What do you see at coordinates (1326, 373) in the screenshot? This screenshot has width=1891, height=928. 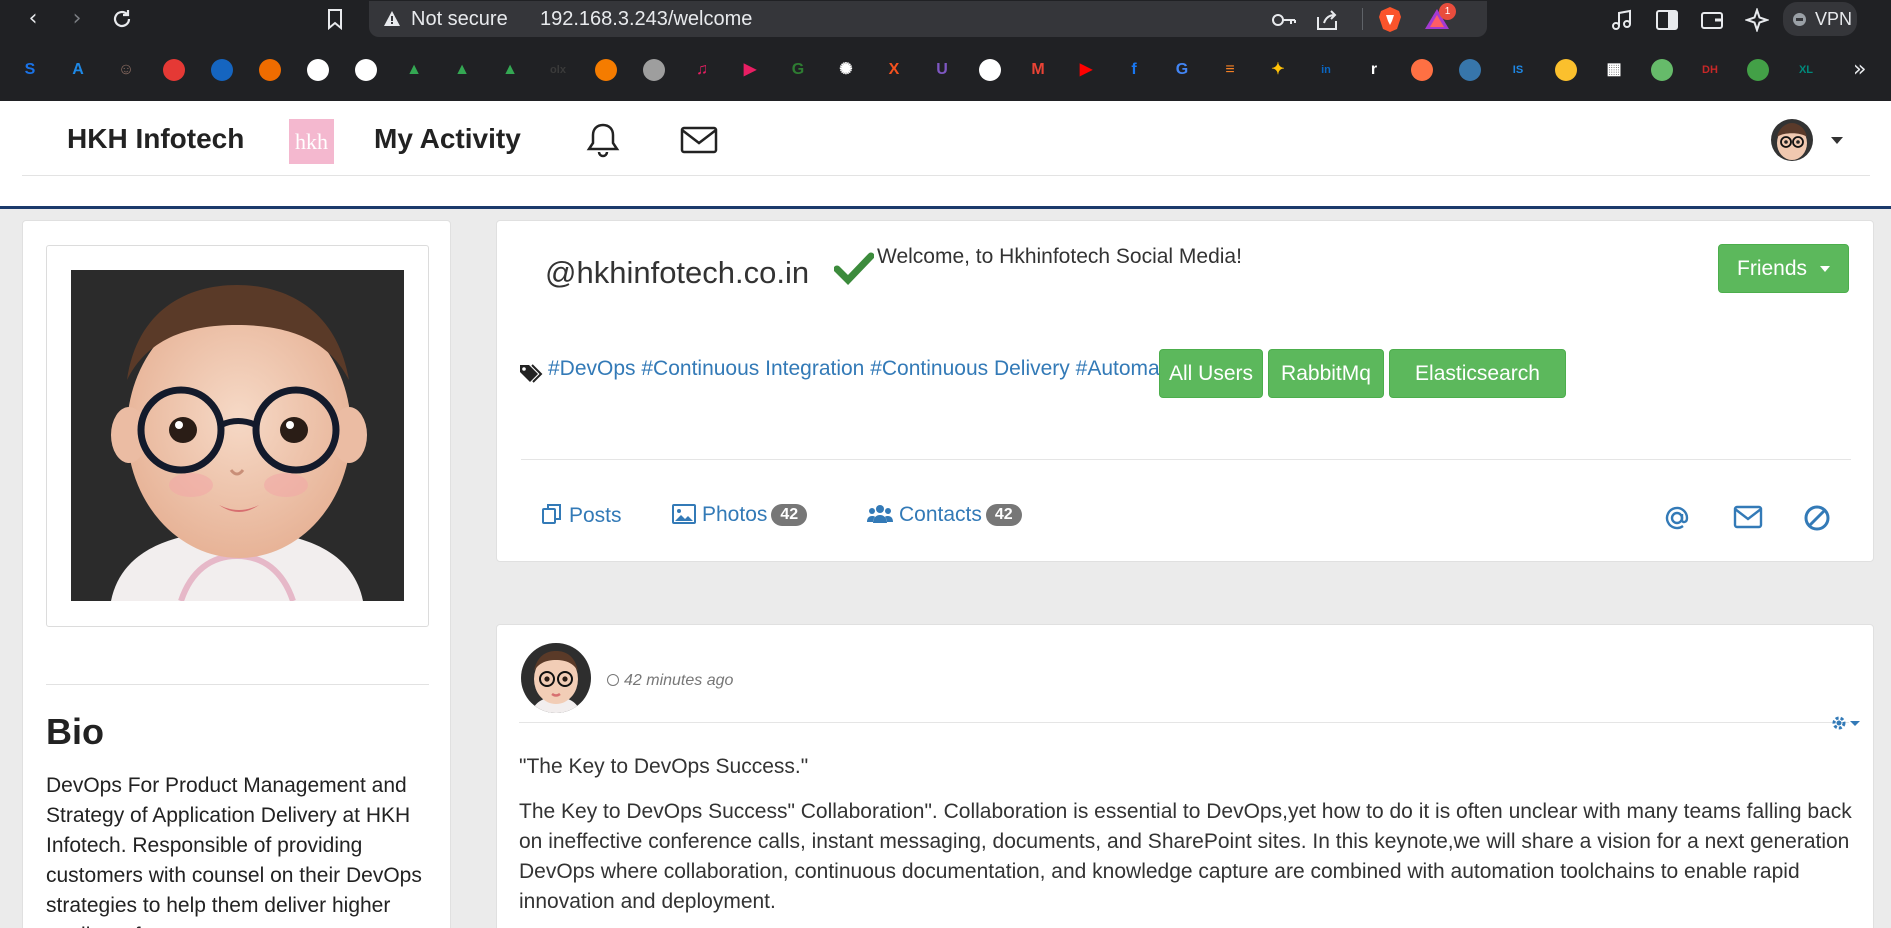 I see `rabbitmq-button: RabbitMq` at bounding box center [1326, 373].